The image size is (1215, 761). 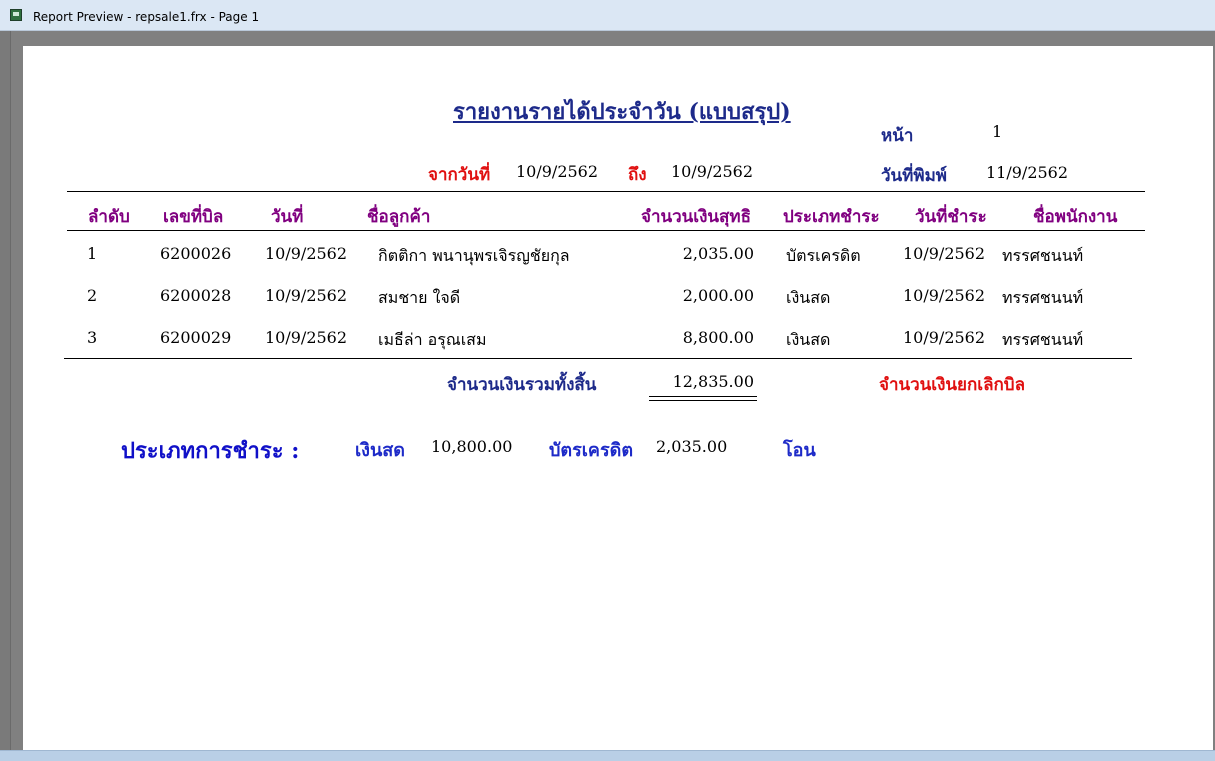 I want to click on left-margin-strip, so click(x=5, y=395).